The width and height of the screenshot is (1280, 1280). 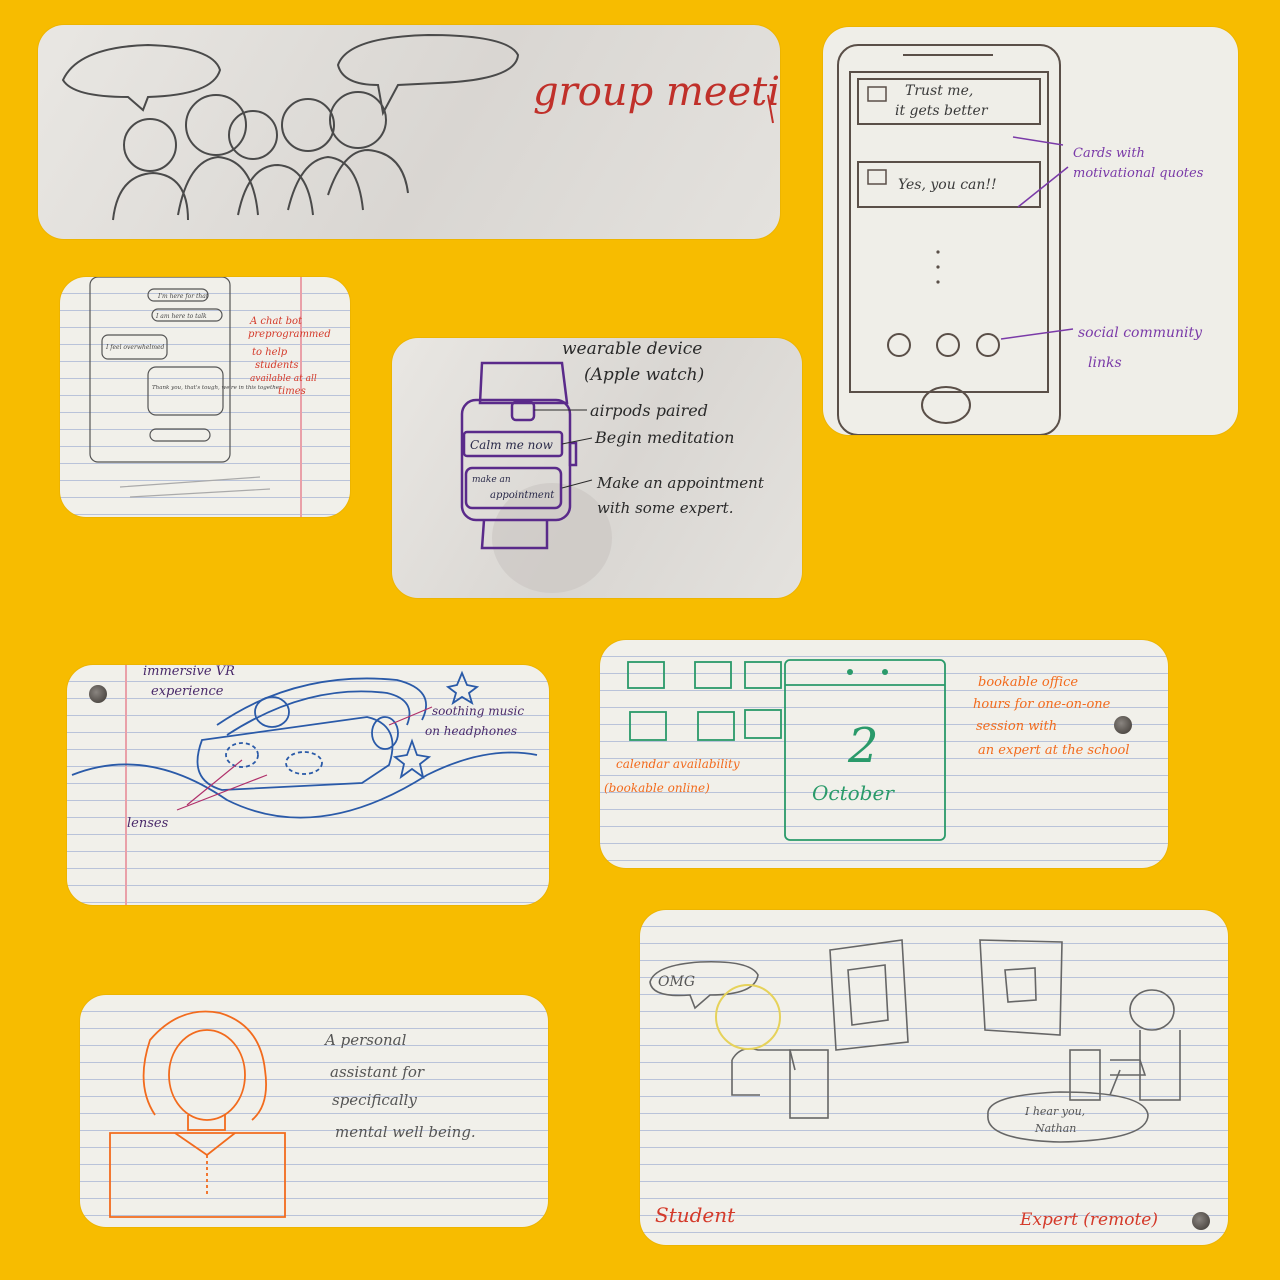 What do you see at coordinates (365, 1040) in the screenshot?
I see `assistant-note-1: A personal` at bounding box center [365, 1040].